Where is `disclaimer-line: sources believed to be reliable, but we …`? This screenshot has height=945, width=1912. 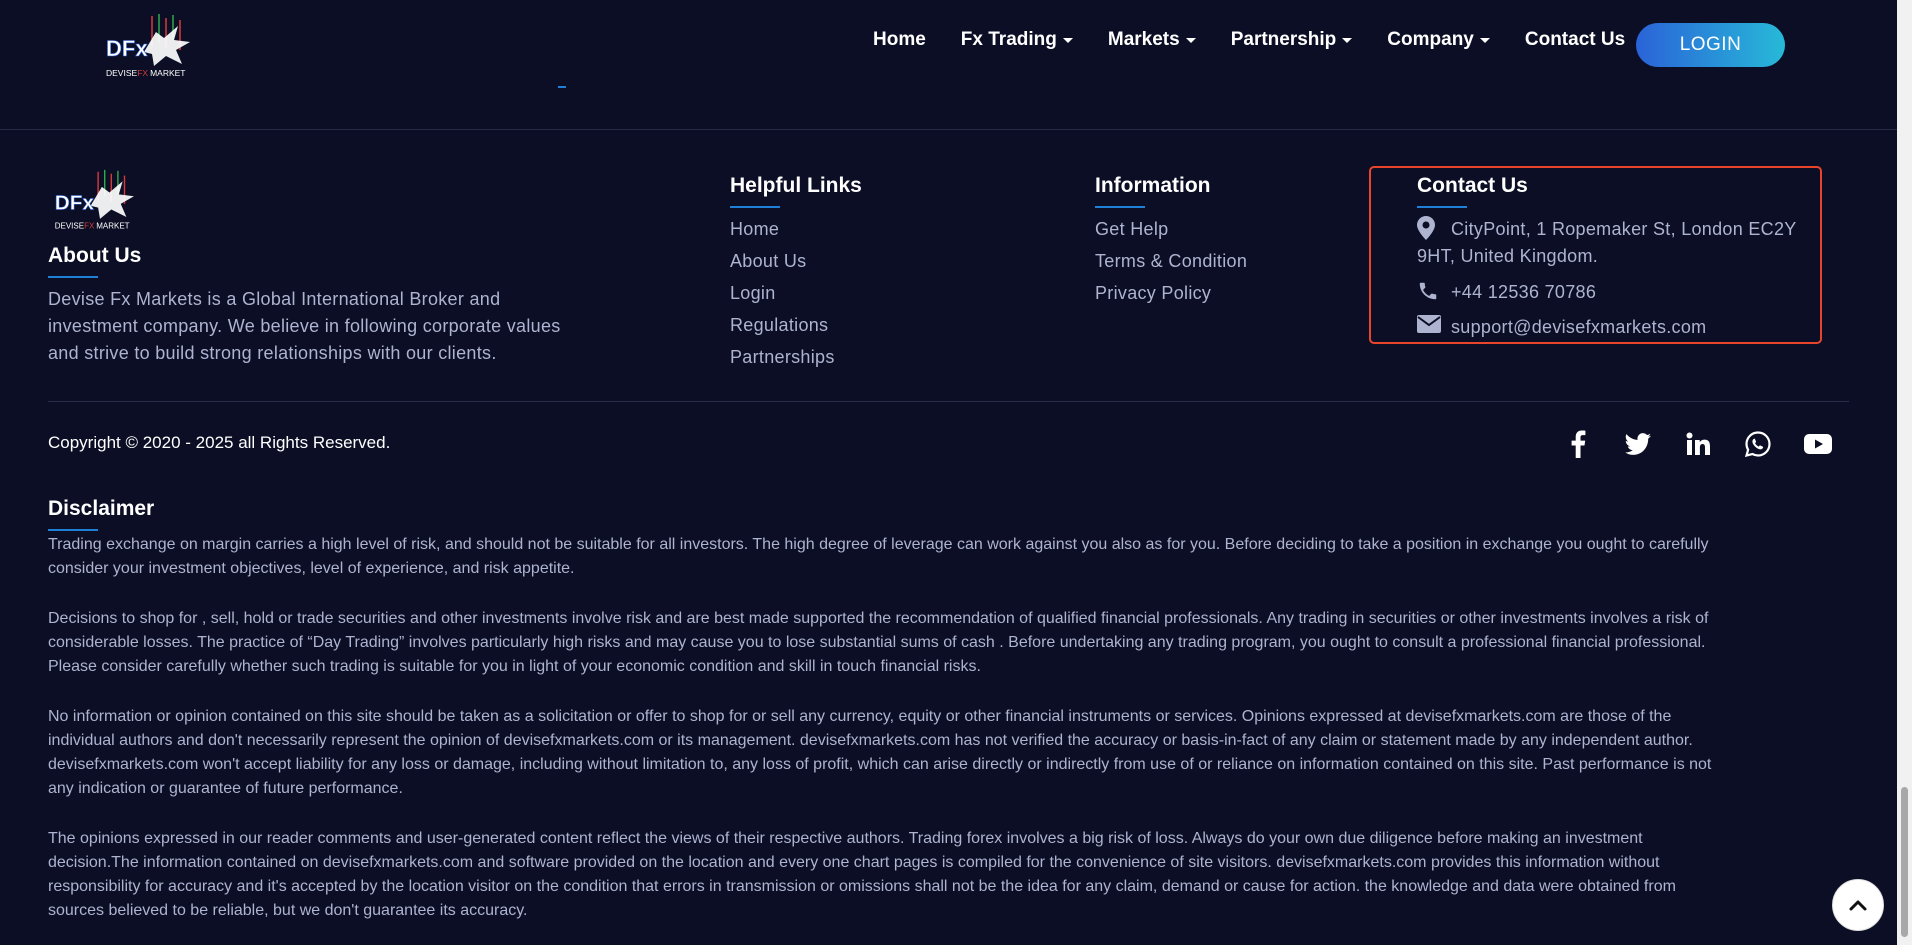 disclaimer-line: sources believed to be reliable, but we … is located at coordinates (288, 910).